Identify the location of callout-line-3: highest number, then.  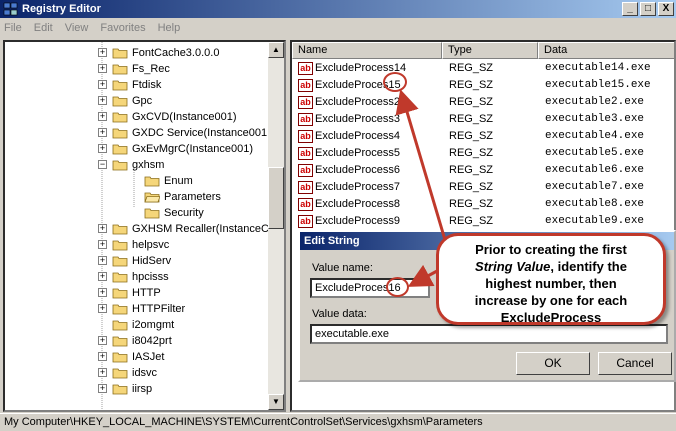
(551, 283).